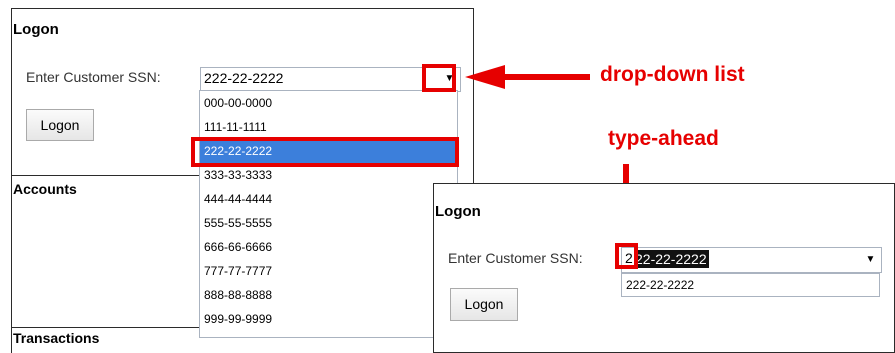  What do you see at coordinates (56, 338) in the screenshot?
I see `transactions-heading: Transactions` at bounding box center [56, 338].